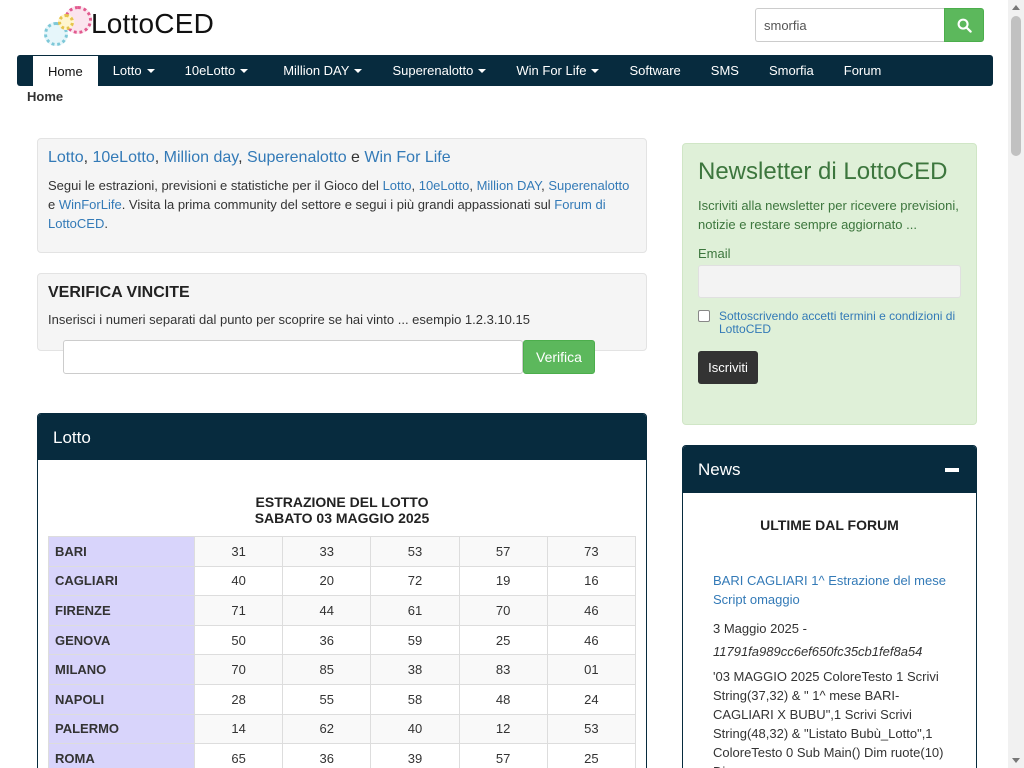 The height and width of the screenshot is (768, 1024). I want to click on nav-smorfia: Smorfia, so click(791, 70).